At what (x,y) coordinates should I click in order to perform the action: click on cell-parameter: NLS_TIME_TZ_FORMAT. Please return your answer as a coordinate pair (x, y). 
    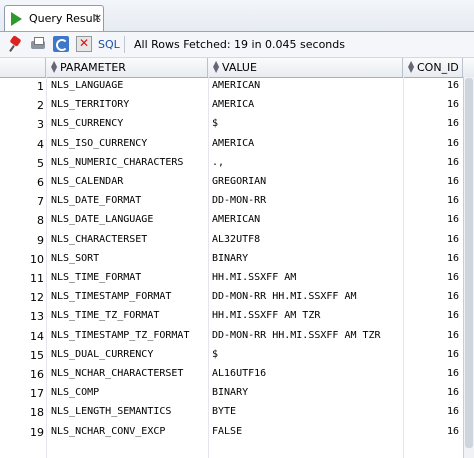
    Looking at the image, I should click on (127, 315).